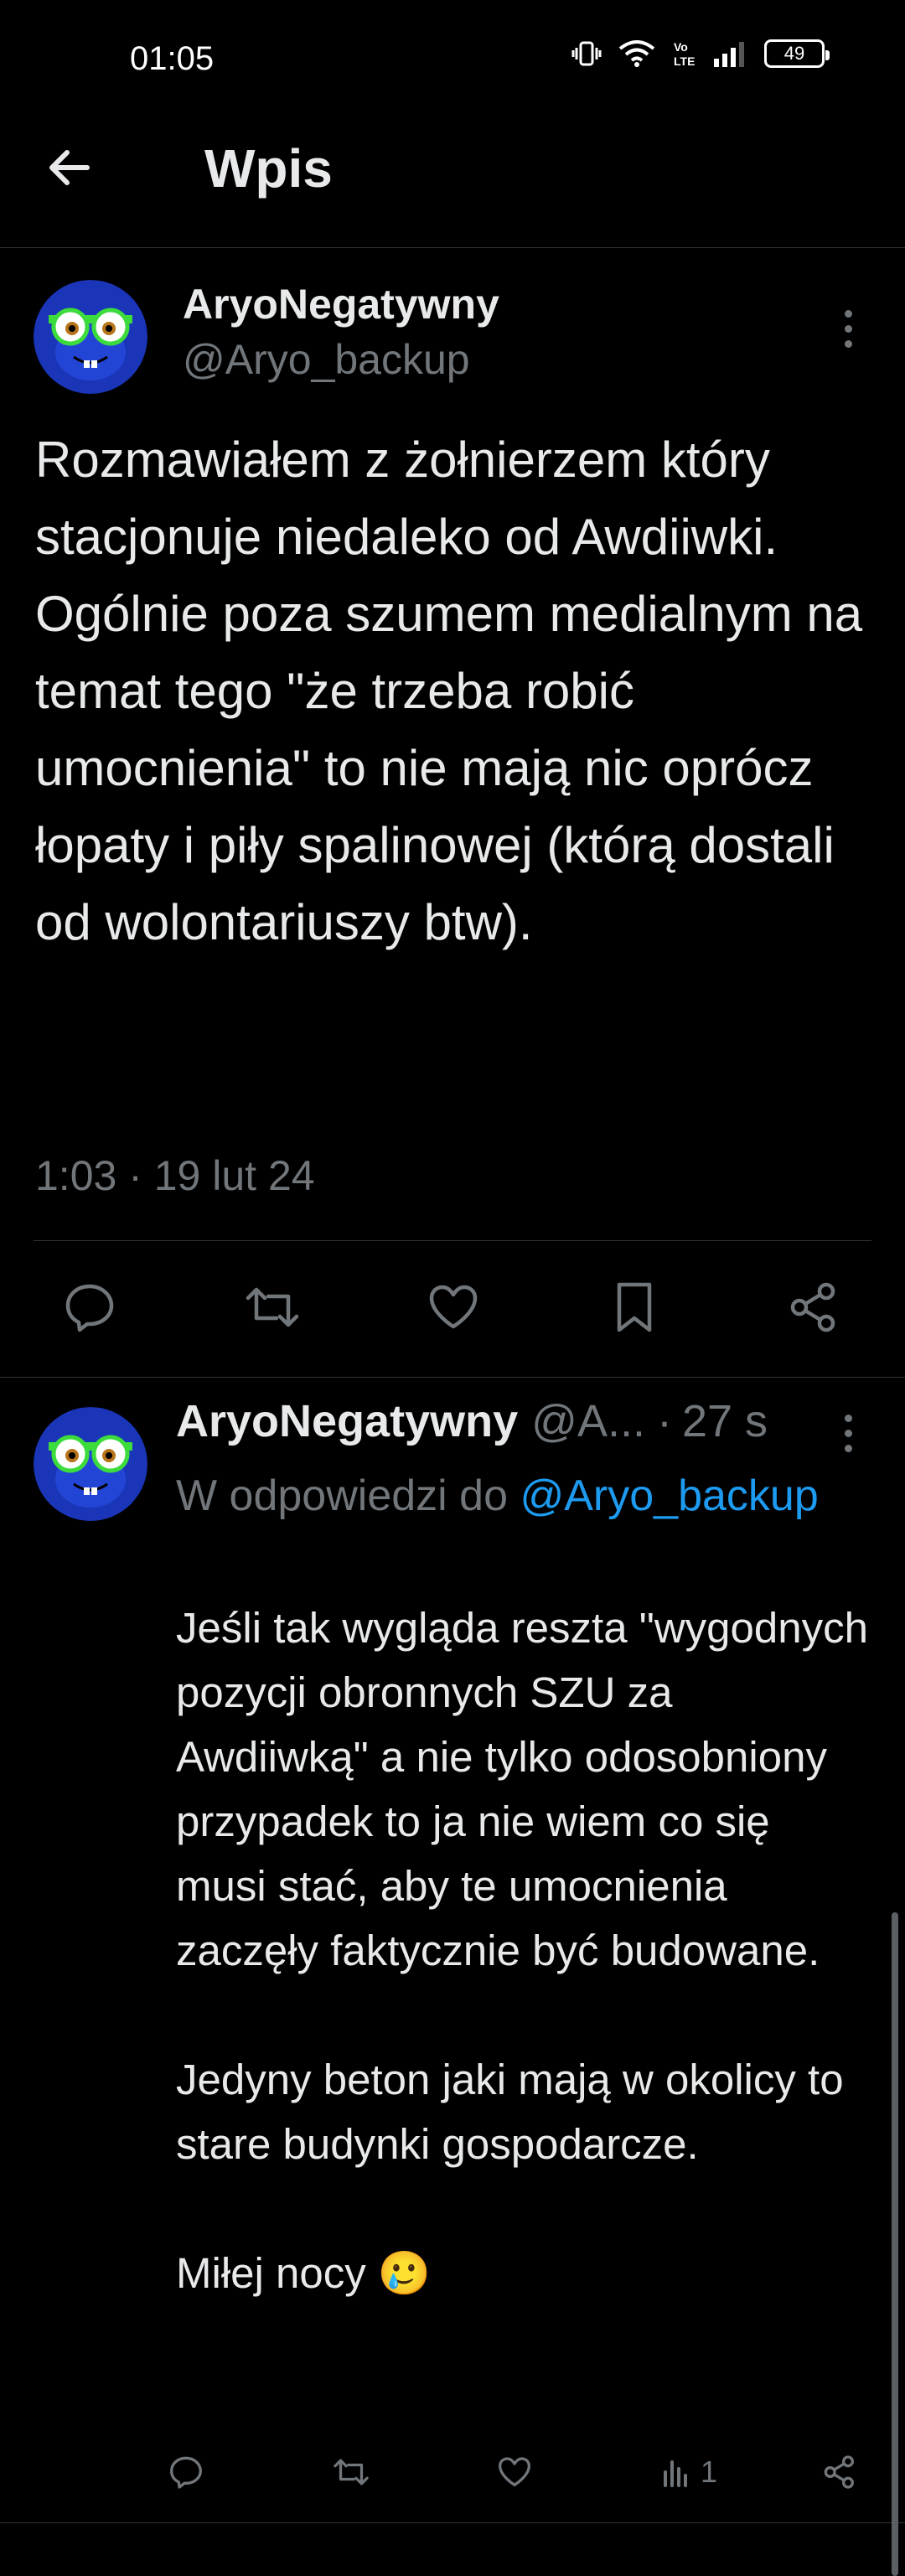 The image size is (905, 2576). I want to click on page-title: Wpis, so click(268, 168).